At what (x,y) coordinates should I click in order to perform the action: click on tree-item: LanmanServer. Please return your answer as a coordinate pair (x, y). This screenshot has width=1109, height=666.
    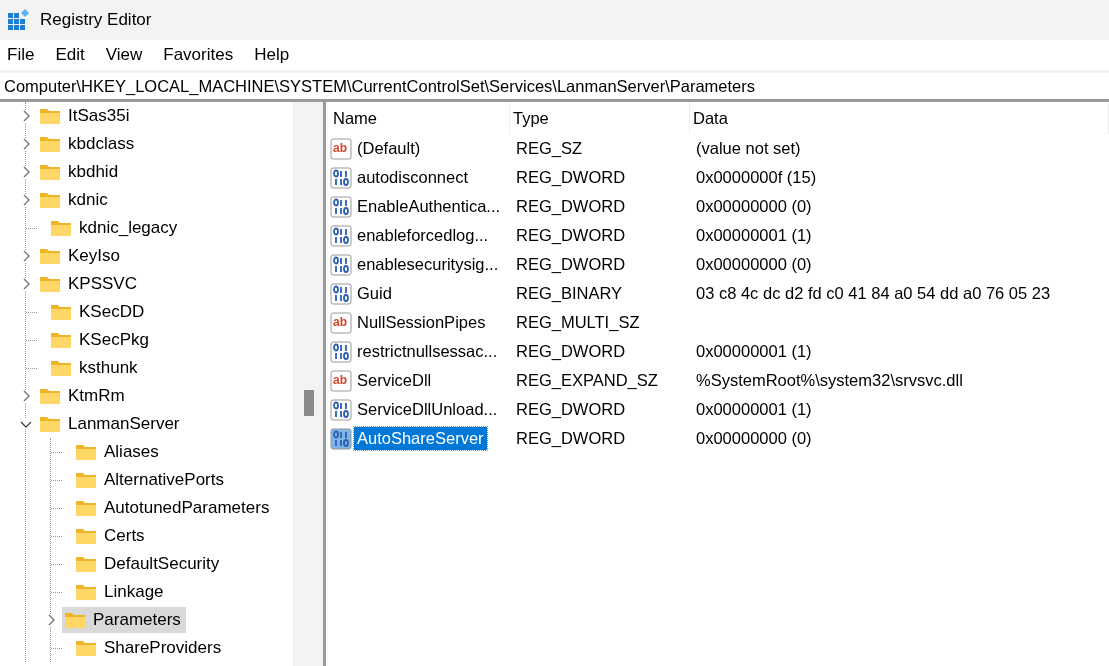
    Looking at the image, I should click on (111, 424).